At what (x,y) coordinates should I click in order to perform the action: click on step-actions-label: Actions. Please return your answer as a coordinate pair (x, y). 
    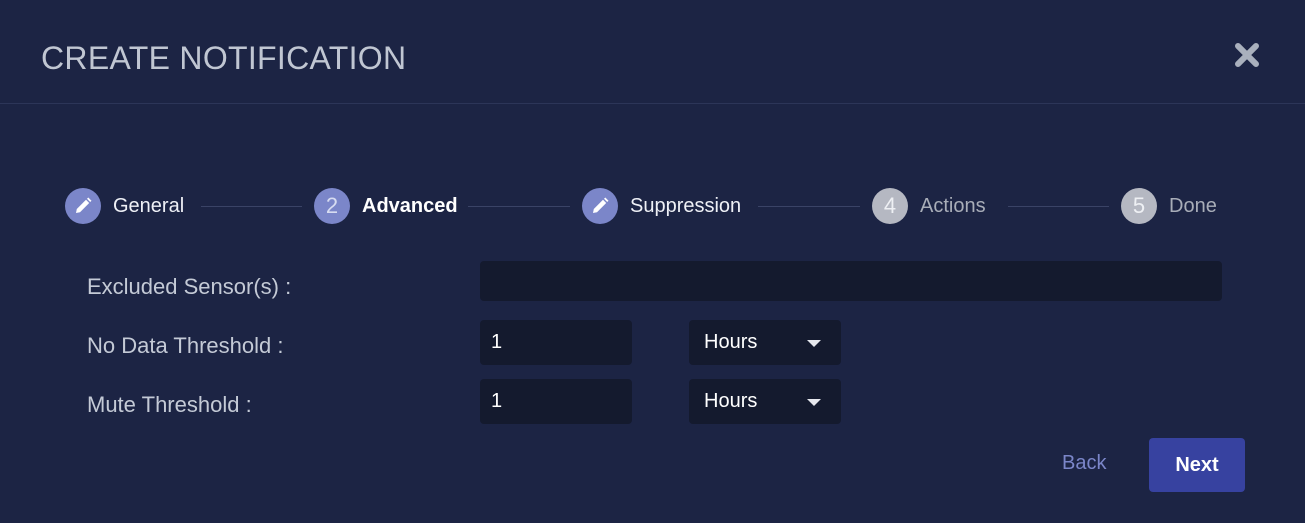
    Looking at the image, I should click on (953, 205).